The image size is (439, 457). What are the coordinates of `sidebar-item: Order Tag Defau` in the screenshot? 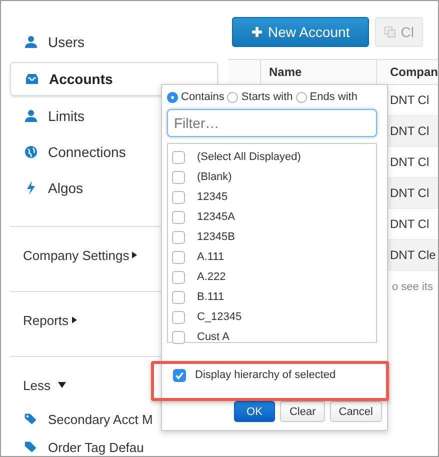 It's located at (113, 444).